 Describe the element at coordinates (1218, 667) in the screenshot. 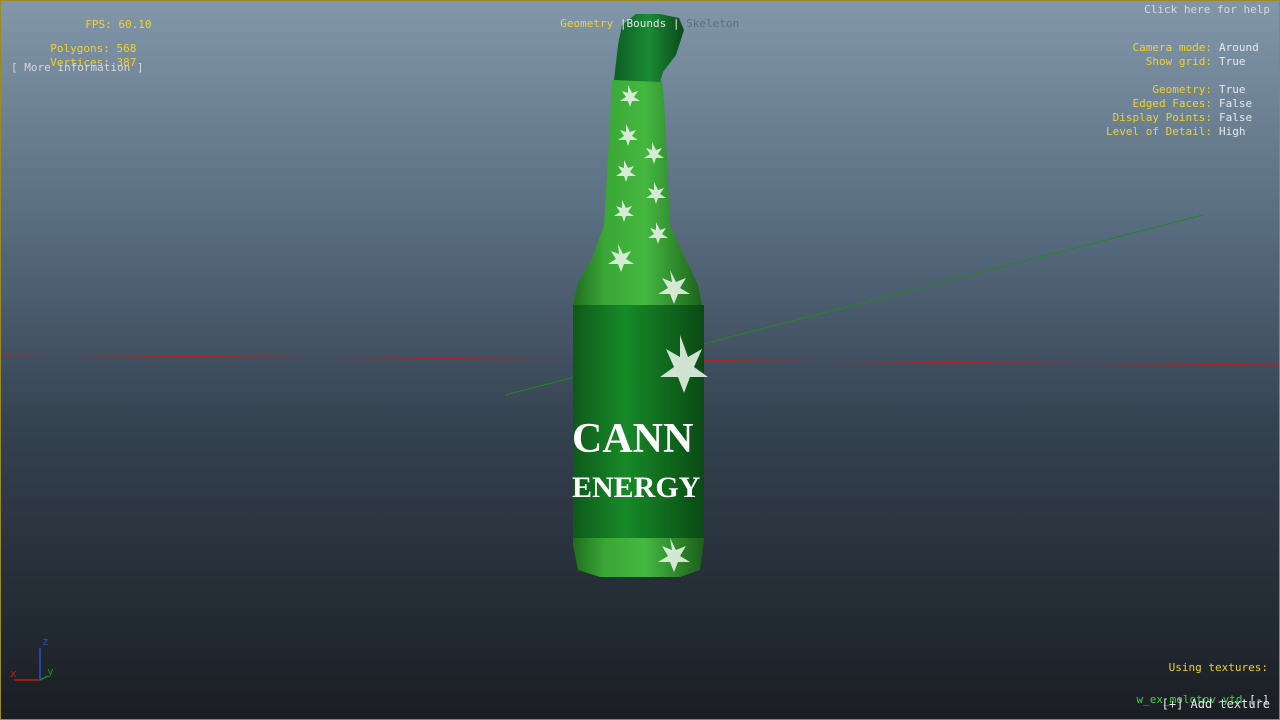

I see `textures-title: Using textures:` at that location.